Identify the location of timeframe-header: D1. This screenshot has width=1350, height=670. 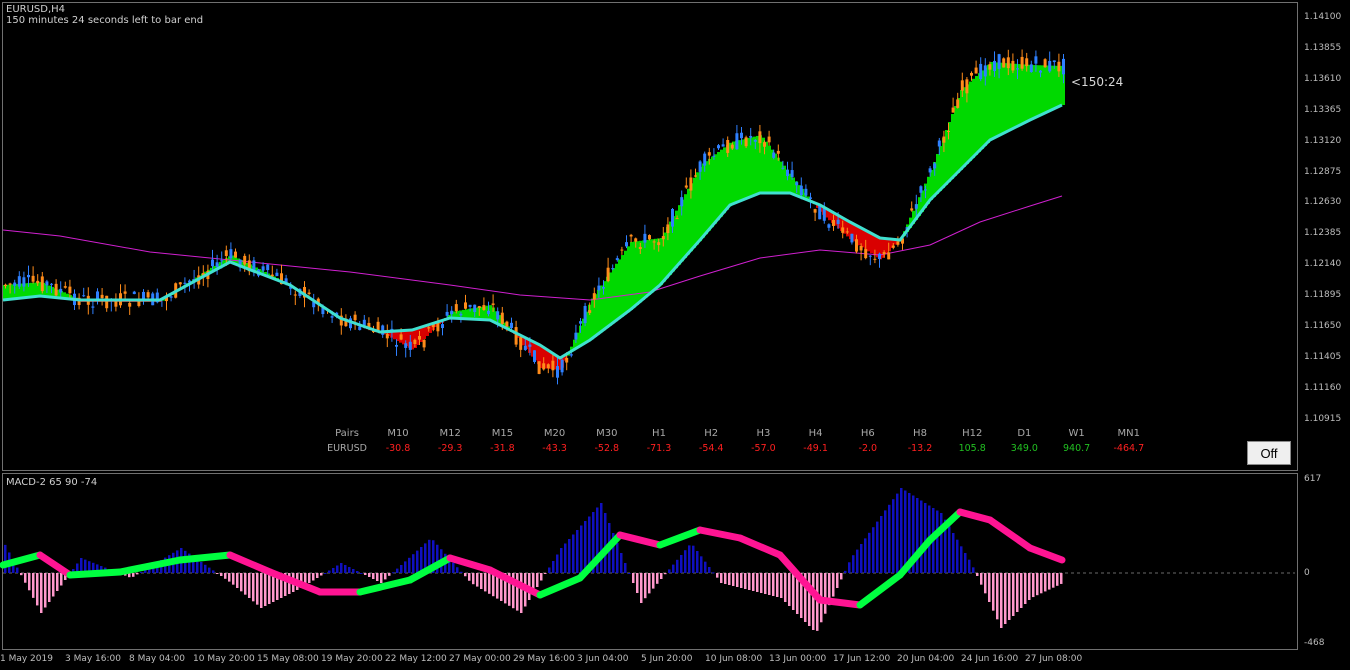
(1024, 433).